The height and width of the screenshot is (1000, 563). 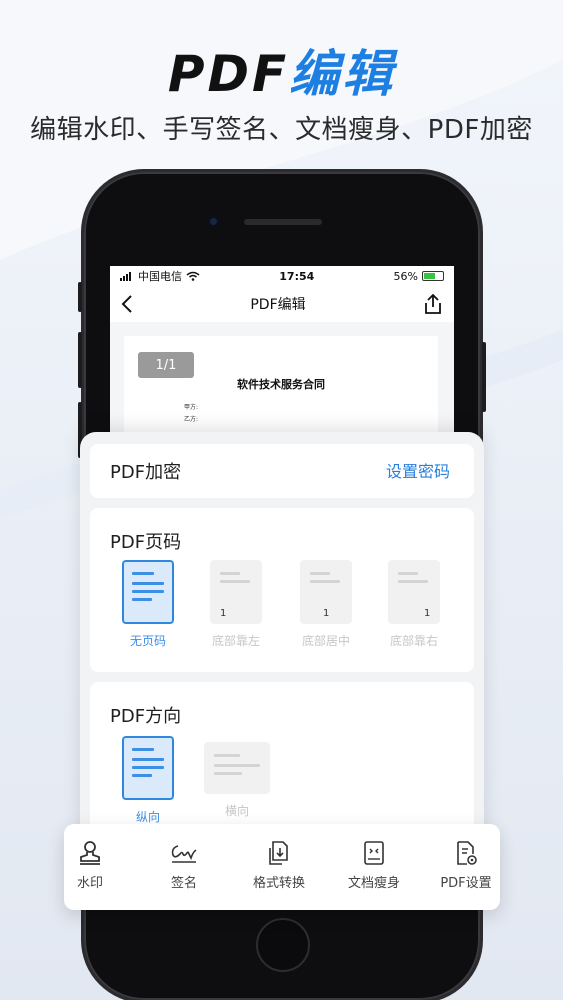 What do you see at coordinates (373, 883) in the screenshot?
I see `toolbar-label: 文档瘦身` at bounding box center [373, 883].